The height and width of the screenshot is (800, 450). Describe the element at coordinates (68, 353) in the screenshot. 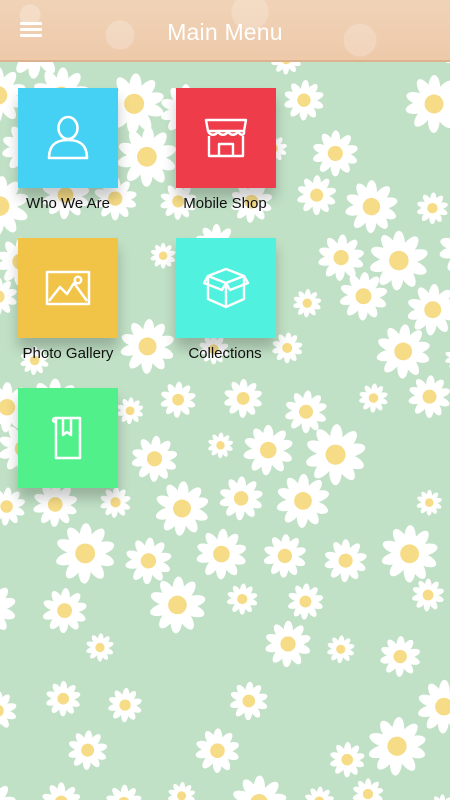

I see `photo-gallery-label: Photo Gallery` at that location.